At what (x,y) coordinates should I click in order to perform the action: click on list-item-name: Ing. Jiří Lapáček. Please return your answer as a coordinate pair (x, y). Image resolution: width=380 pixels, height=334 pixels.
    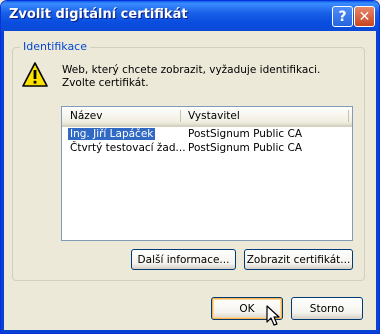
    Looking at the image, I should click on (112, 134).